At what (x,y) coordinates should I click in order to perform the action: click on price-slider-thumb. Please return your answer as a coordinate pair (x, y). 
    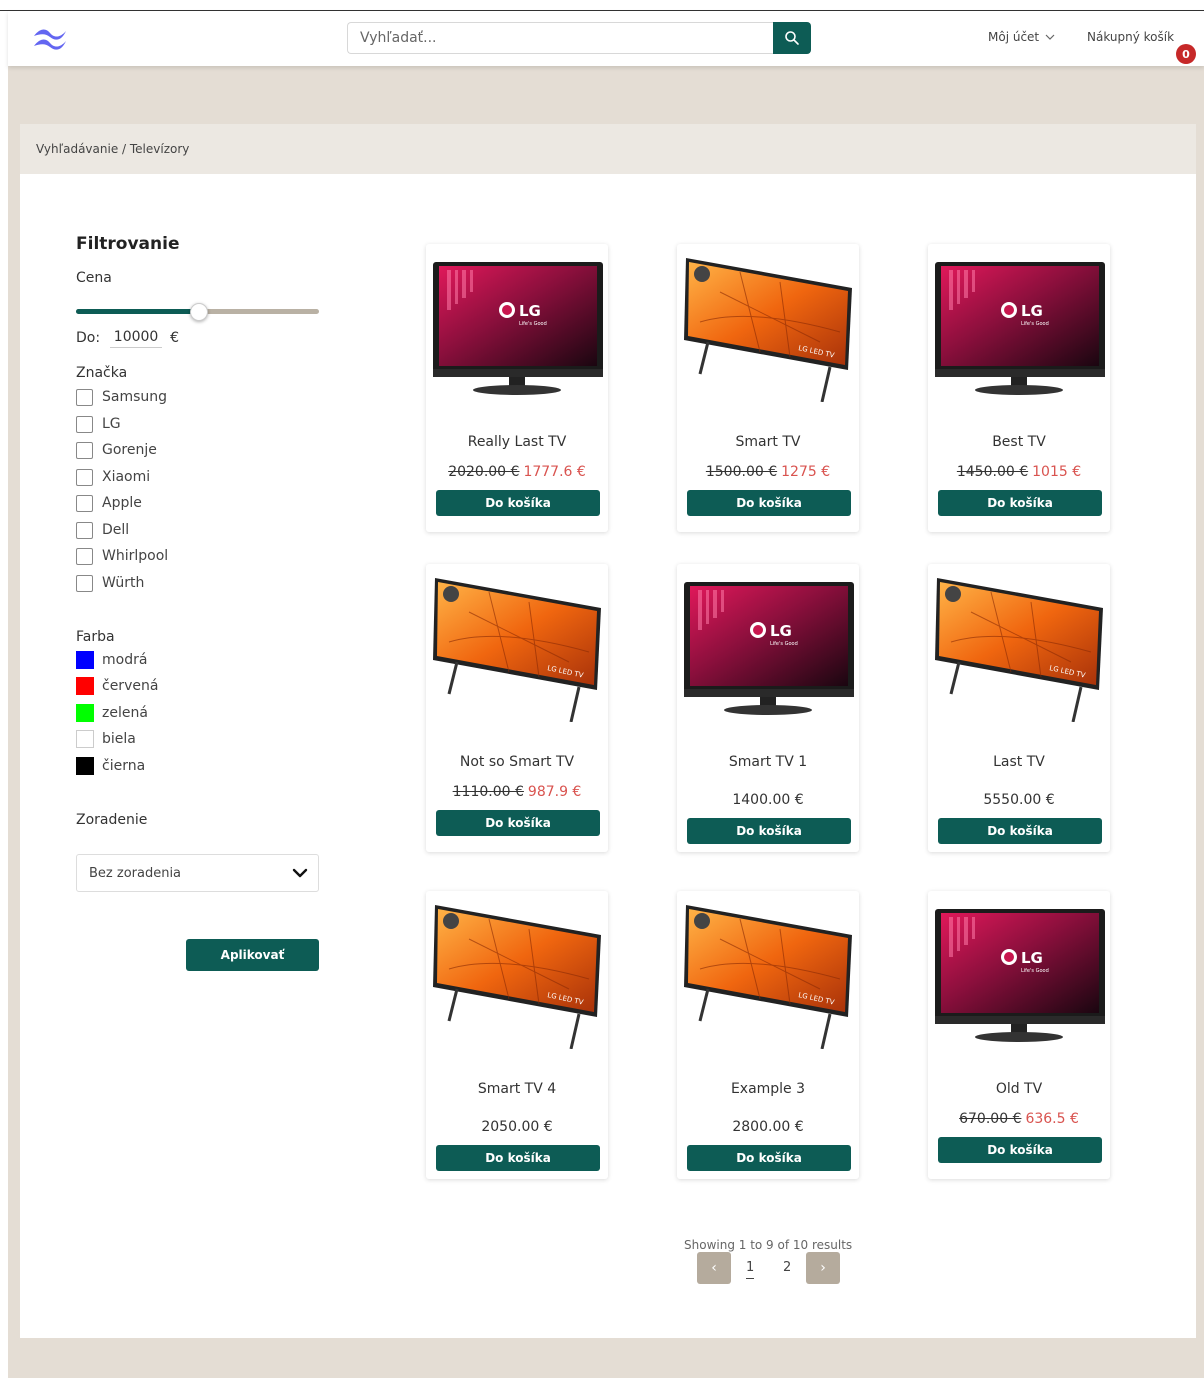
    Looking at the image, I should click on (198, 312).